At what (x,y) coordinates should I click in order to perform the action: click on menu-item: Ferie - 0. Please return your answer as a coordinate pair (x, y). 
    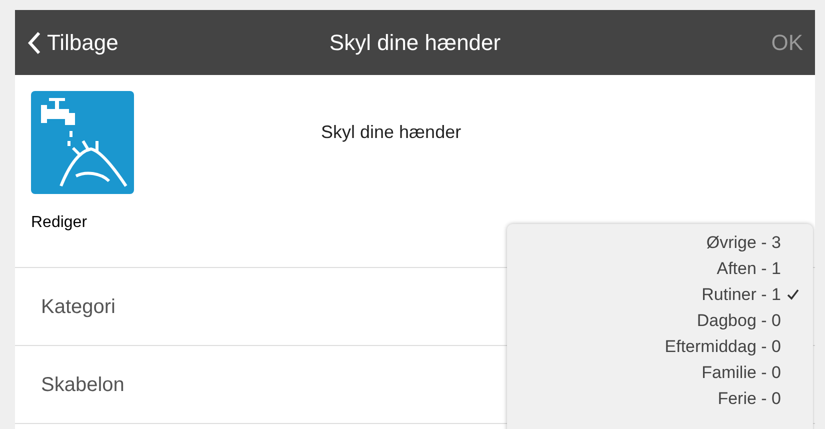
    Looking at the image, I should click on (660, 398).